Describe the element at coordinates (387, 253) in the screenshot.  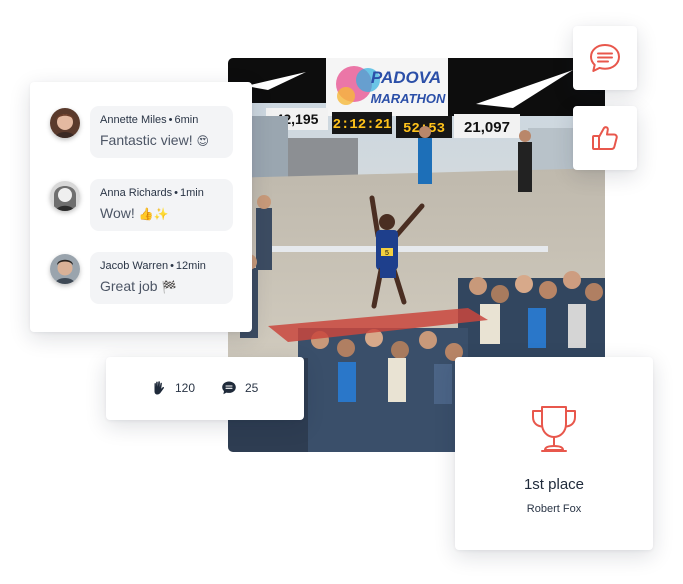
I see `runner-bib: 5` at that location.